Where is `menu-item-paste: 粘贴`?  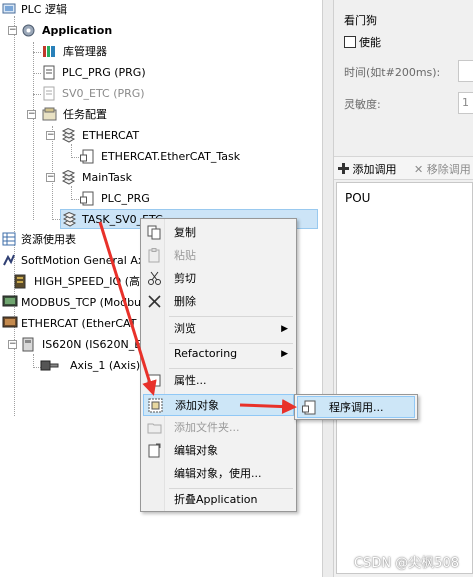
menu-item-paste: 粘贴 is located at coordinates (218, 256).